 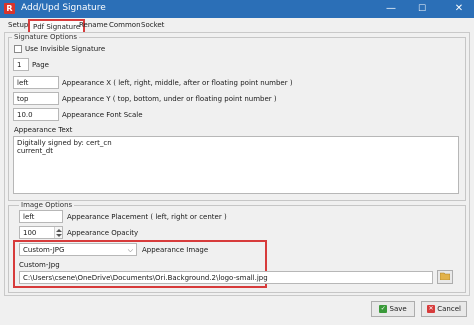 I want to click on window-title: Add/Upd Signature, so click(x=63, y=8).